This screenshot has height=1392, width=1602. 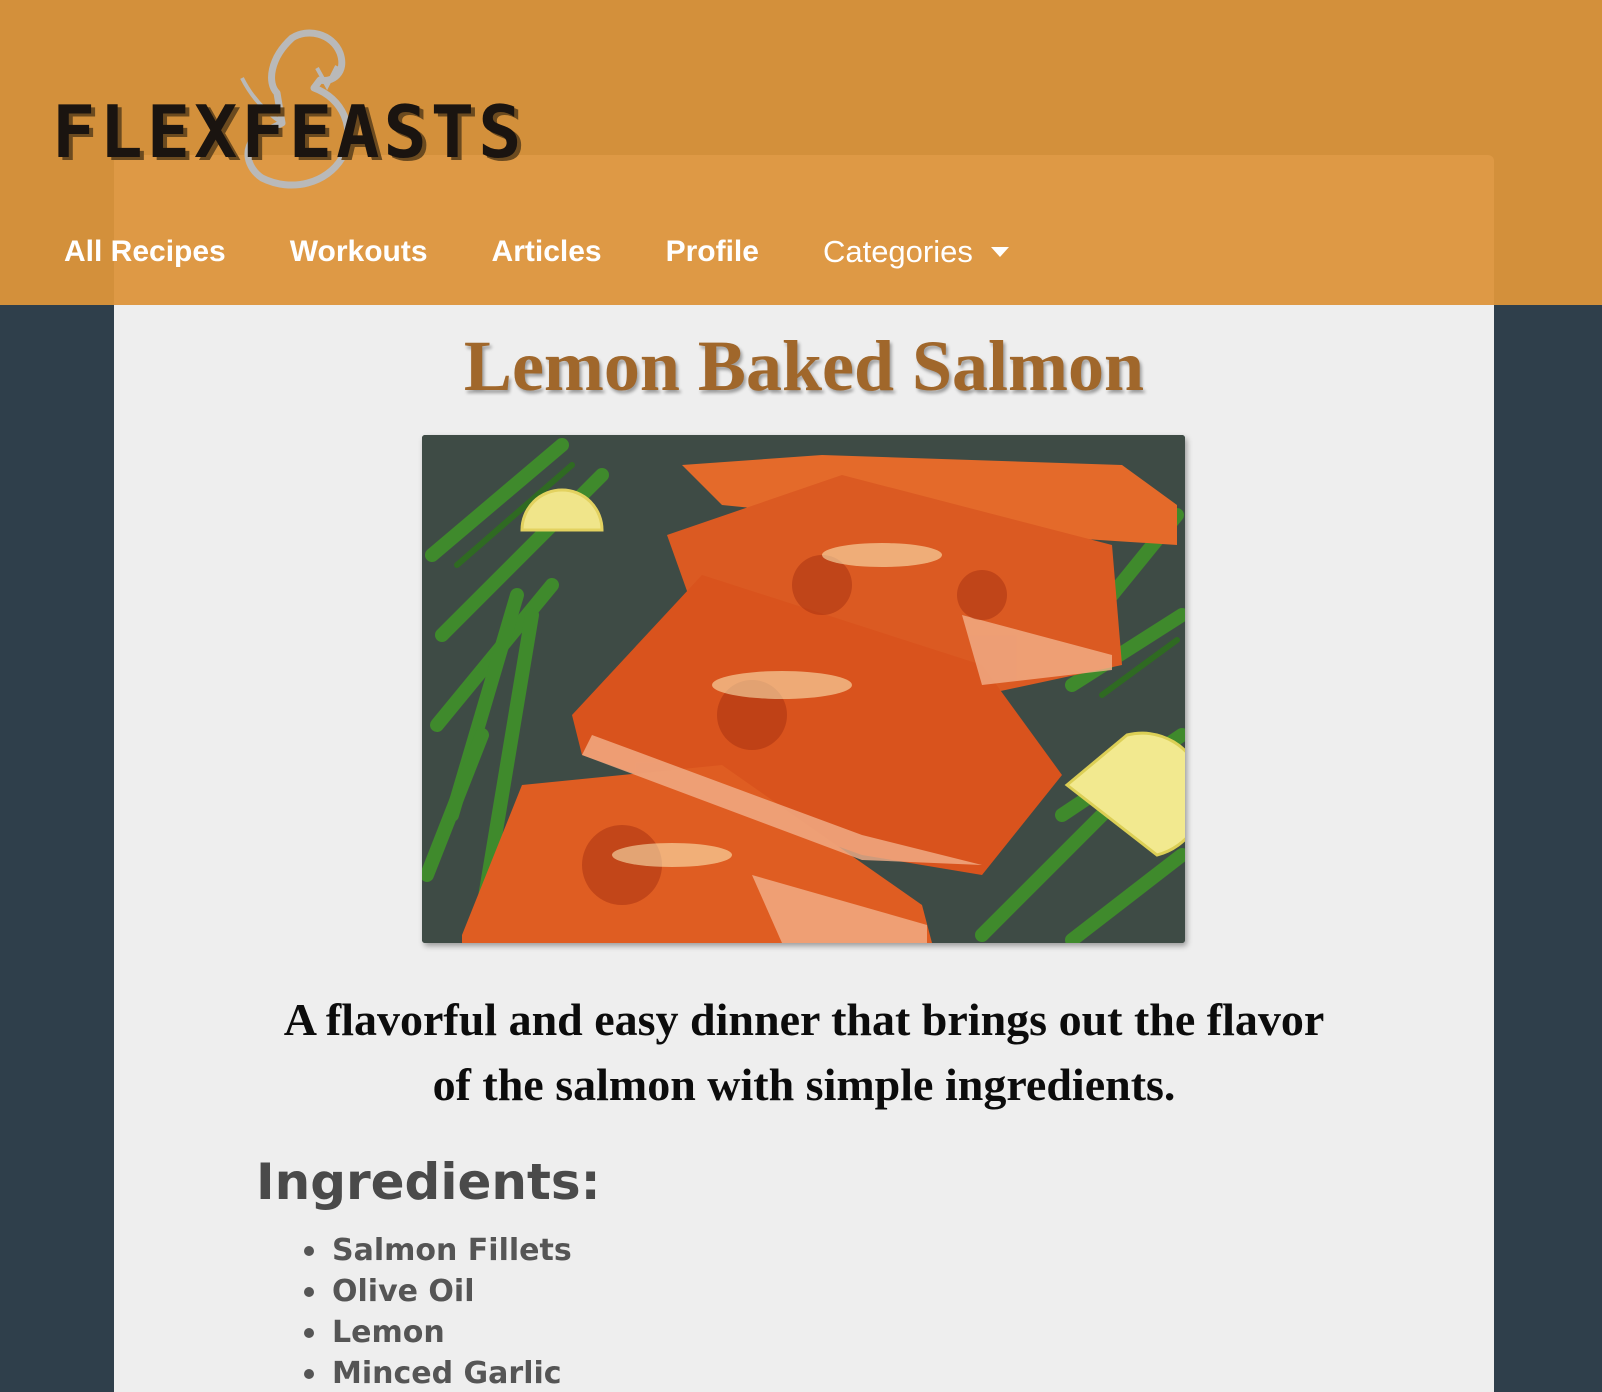 I want to click on categories-label: Categories, so click(x=897, y=251).